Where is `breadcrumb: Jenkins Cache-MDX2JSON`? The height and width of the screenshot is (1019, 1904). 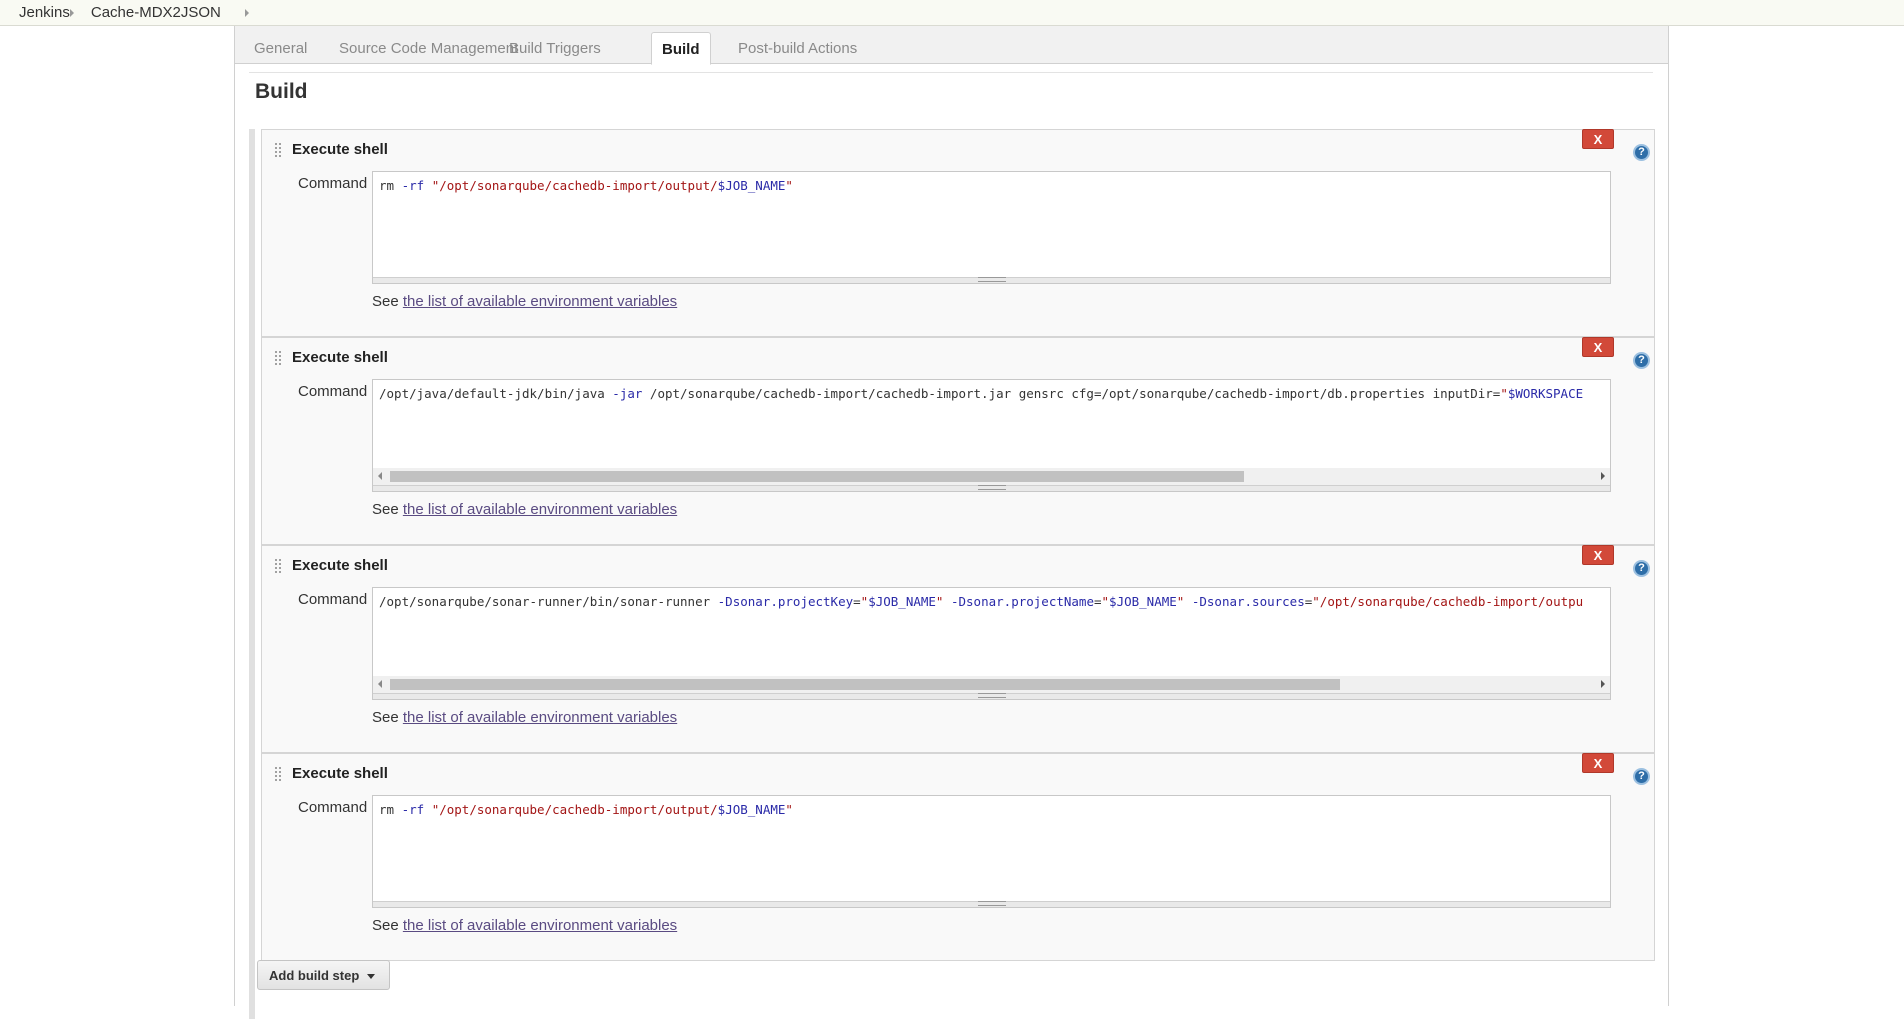
breadcrumb: Jenkins Cache-MDX2JSON is located at coordinates (952, 13).